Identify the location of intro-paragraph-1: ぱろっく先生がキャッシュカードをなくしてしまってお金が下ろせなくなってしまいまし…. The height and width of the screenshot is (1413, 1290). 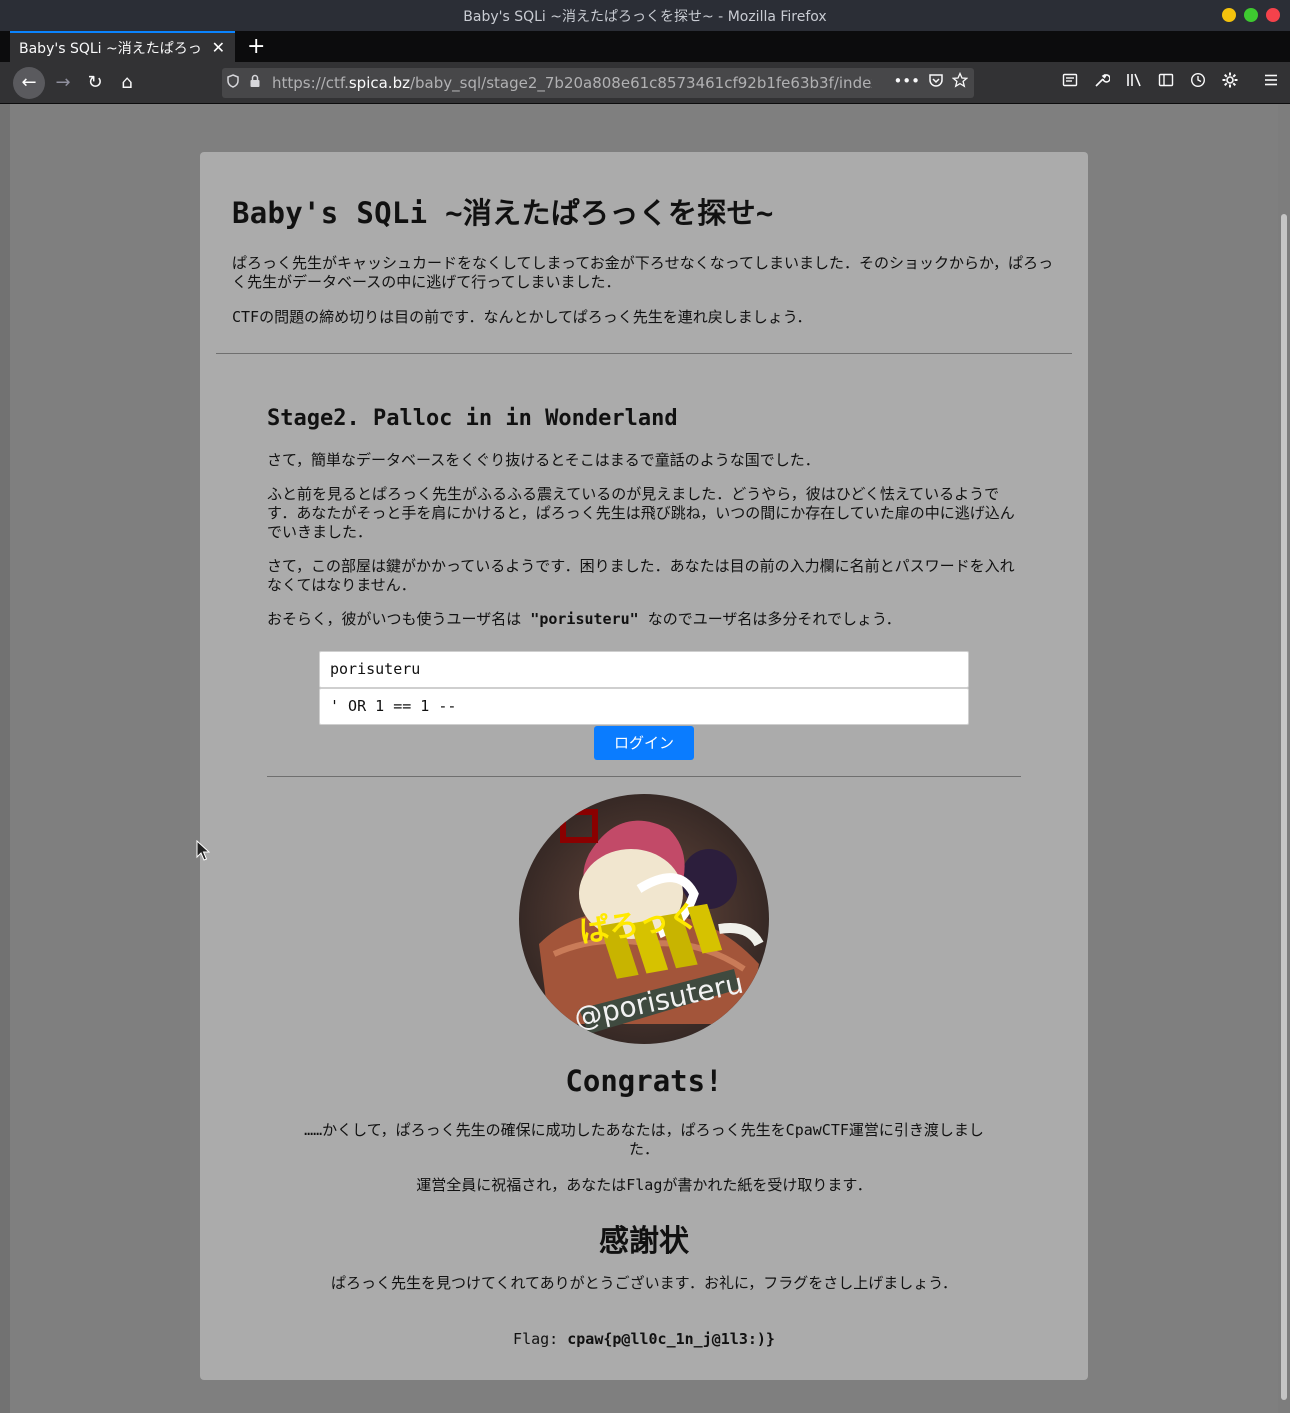
(643, 272).